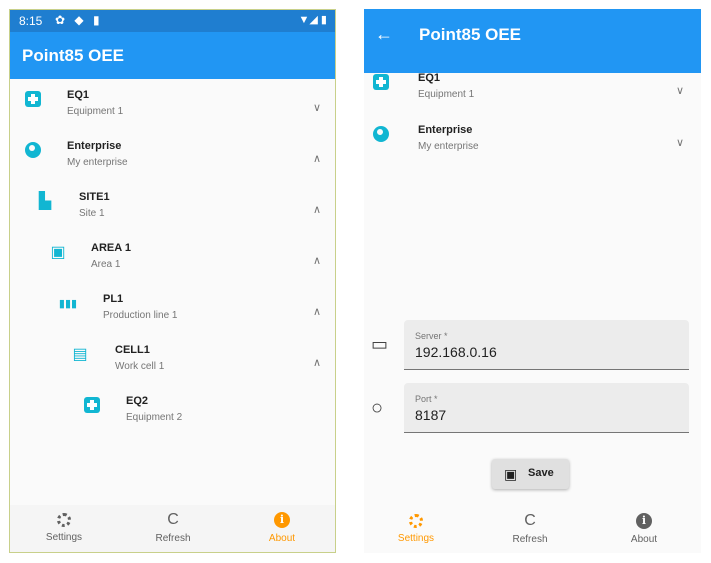 The height and width of the screenshot is (563, 711). Describe the element at coordinates (31, 21) in the screenshot. I see `status-time: 8:15` at that location.